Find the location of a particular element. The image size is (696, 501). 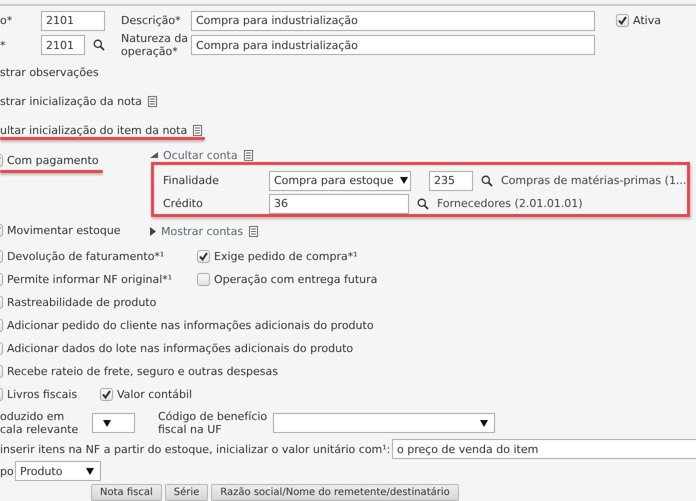

column-button: Série is located at coordinates (186, 492).